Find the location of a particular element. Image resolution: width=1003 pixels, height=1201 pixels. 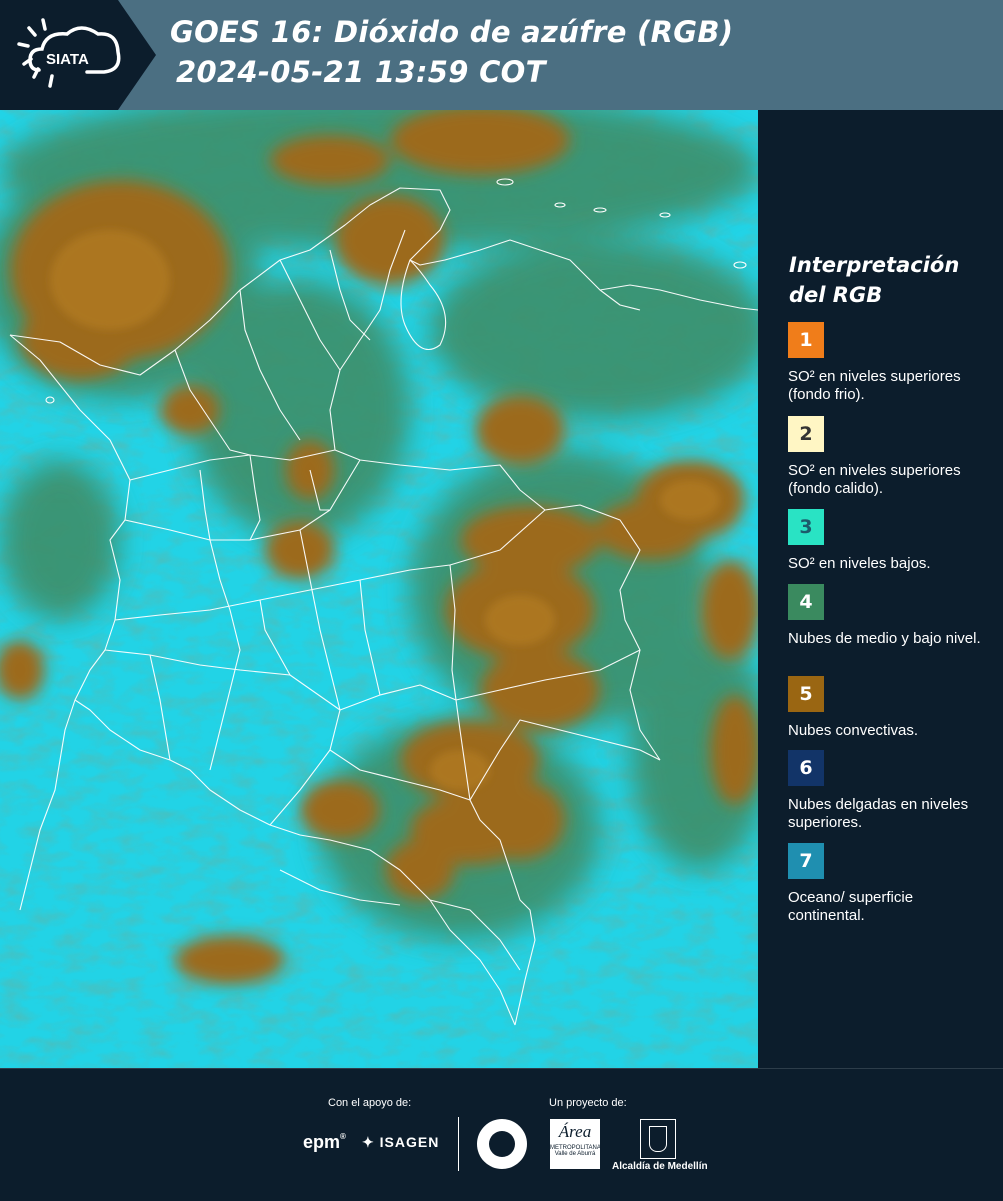

legend-swatch: 3 is located at coordinates (806, 527).